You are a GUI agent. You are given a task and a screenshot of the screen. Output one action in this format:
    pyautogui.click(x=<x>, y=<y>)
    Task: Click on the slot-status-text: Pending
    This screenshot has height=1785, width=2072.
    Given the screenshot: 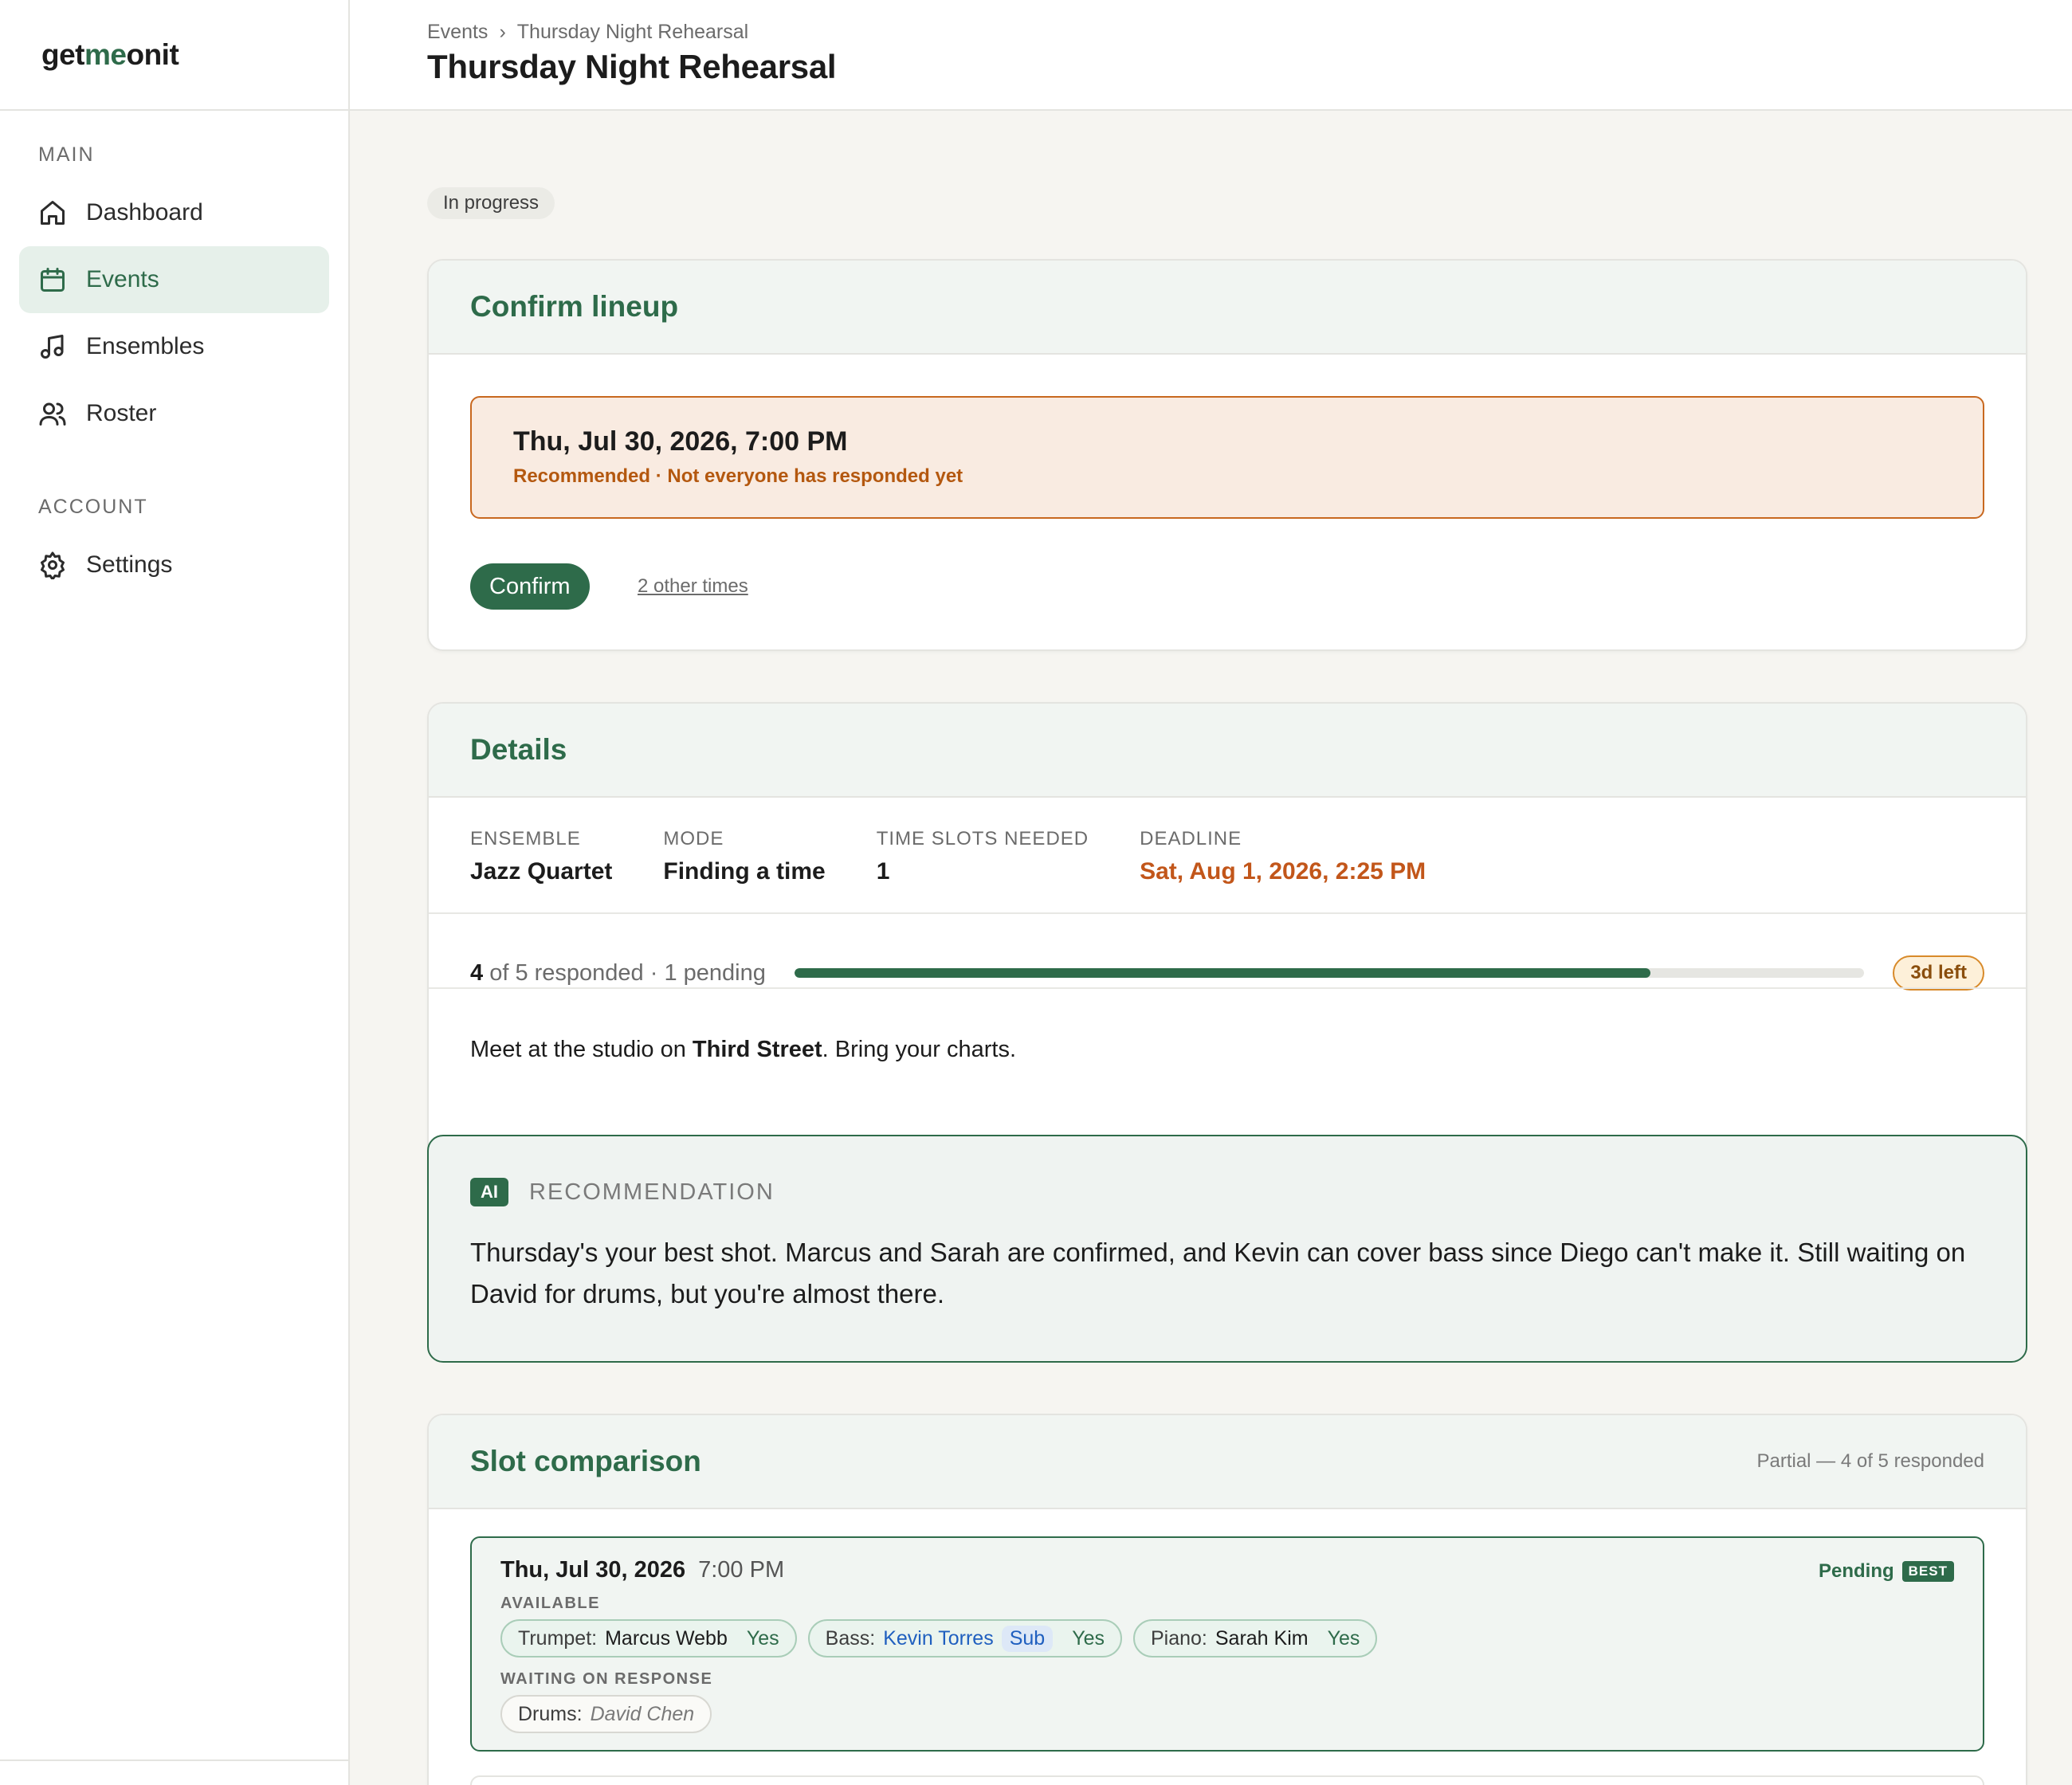 What is the action you would take?
    pyautogui.click(x=1856, y=1571)
    